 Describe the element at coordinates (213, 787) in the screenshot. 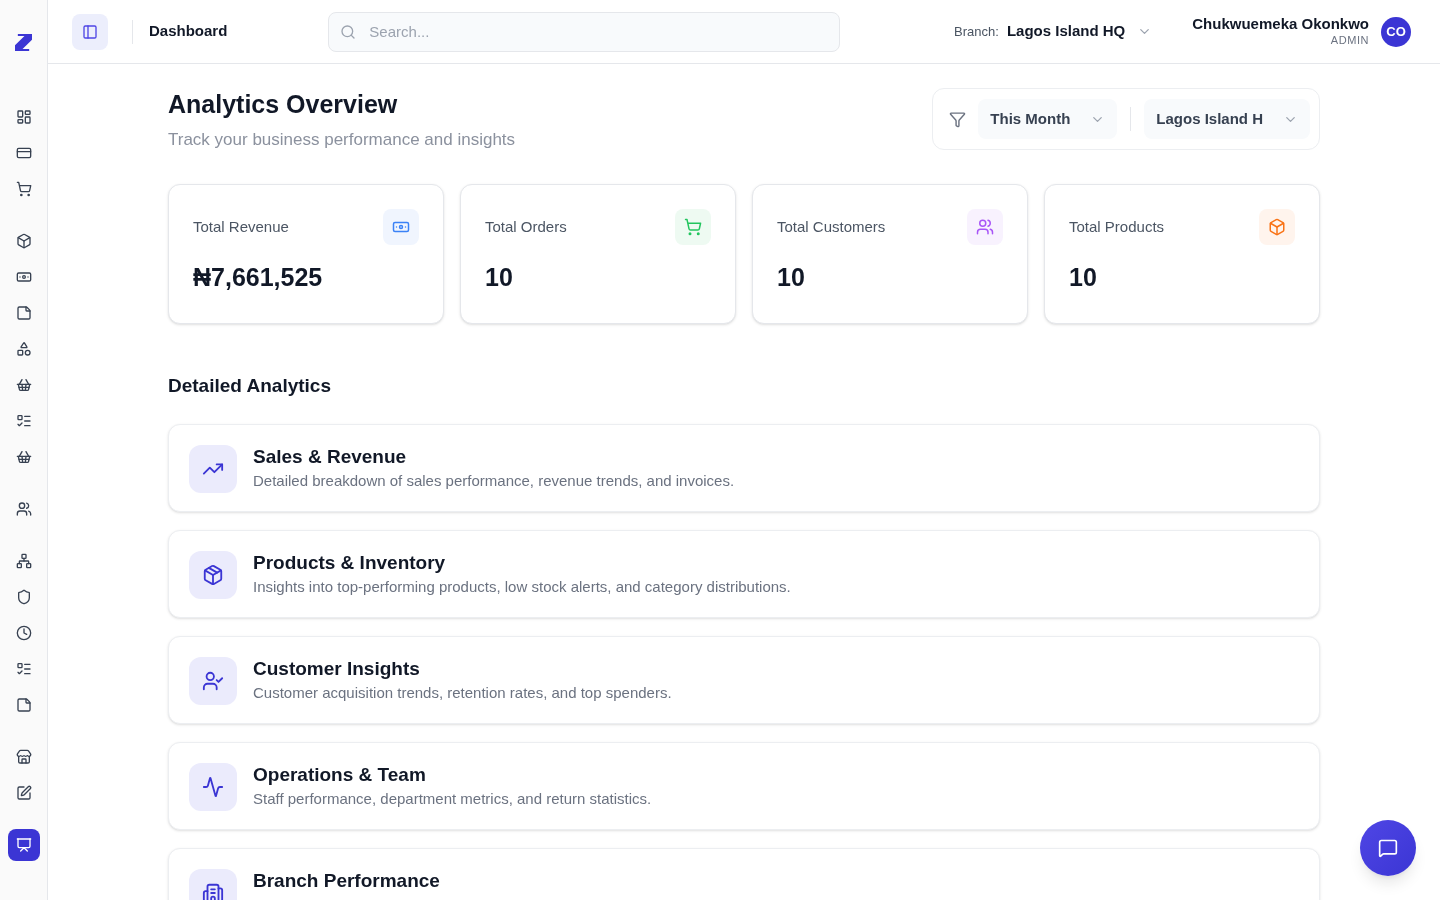

I see `pulse-icon` at that location.